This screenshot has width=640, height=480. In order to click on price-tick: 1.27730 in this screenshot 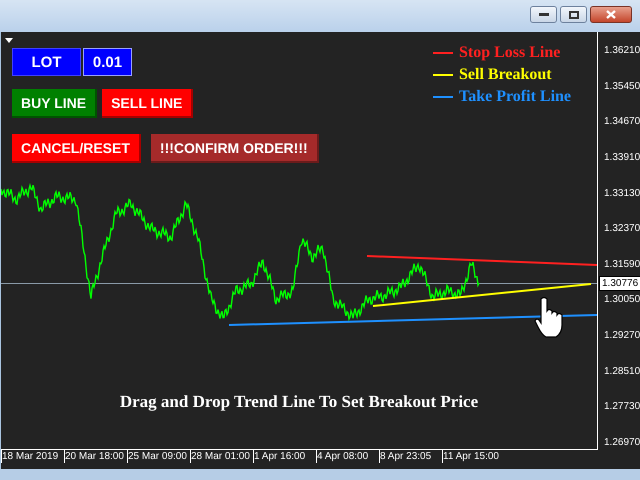, I will do `click(621, 407)`.